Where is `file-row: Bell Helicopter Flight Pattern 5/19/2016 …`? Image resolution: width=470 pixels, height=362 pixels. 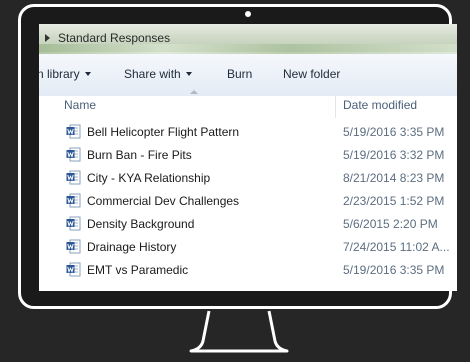 file-row: Bell Helicopter Flight Pattern 5/19/2016 … is located at coordinates (248, 133).